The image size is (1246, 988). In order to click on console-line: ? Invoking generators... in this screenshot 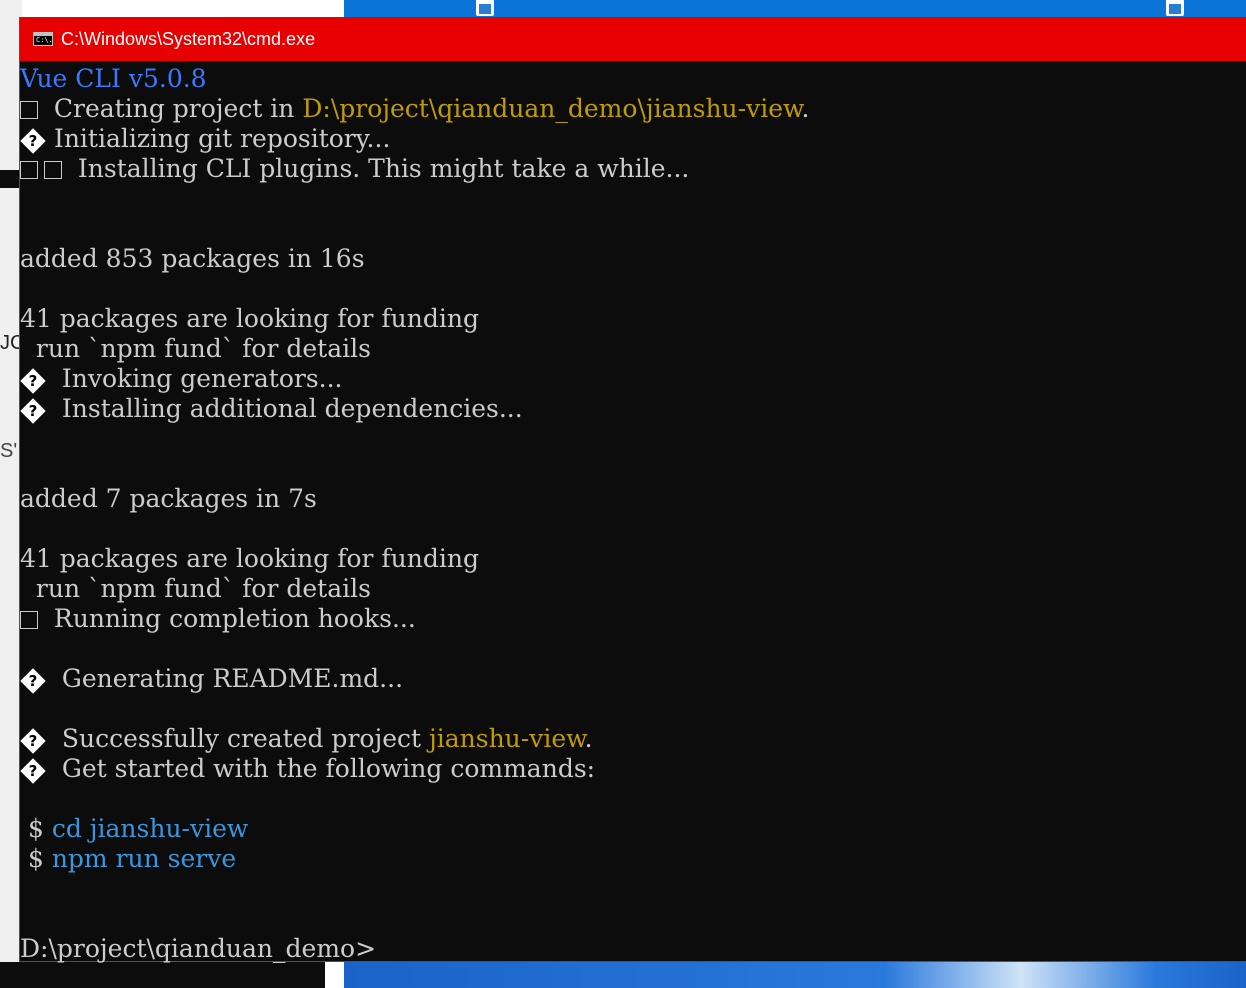, I will do `click(633, 379)`.